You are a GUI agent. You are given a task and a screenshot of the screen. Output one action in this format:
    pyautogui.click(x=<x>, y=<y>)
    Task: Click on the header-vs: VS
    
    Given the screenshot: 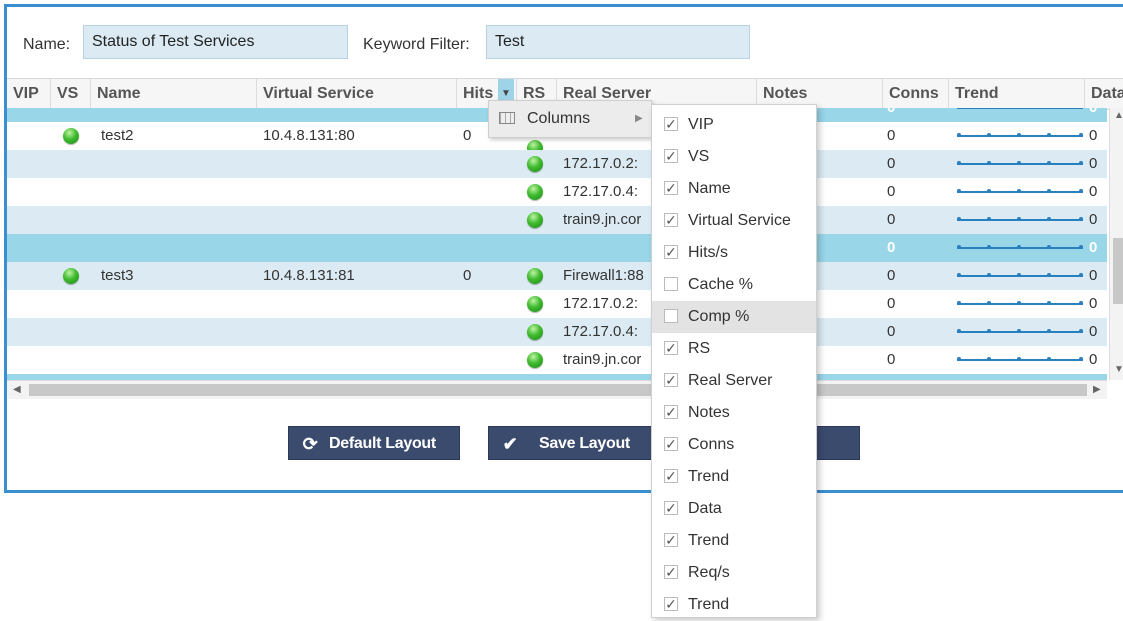 What is the action you would take?
    pyautogui.click(x=71, y=94)
    